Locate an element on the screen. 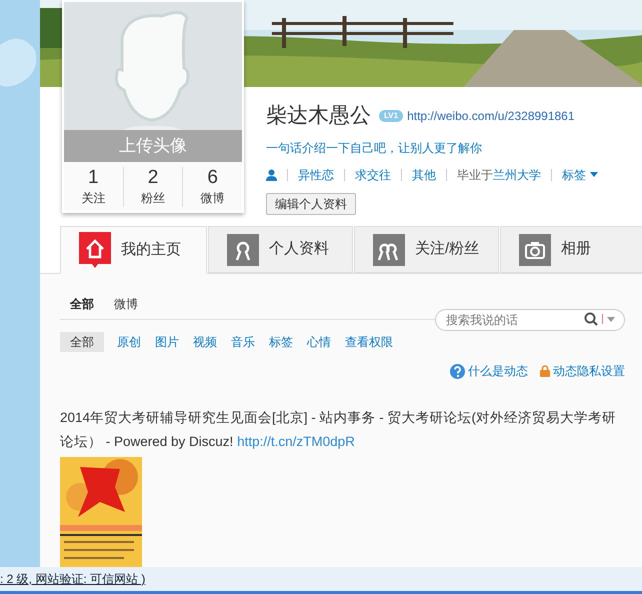 The width and height of the screenshot is (642, 594). status-text: : 2 级, 网站验证: 可信网站 ) is located at coordinates (73, 579).